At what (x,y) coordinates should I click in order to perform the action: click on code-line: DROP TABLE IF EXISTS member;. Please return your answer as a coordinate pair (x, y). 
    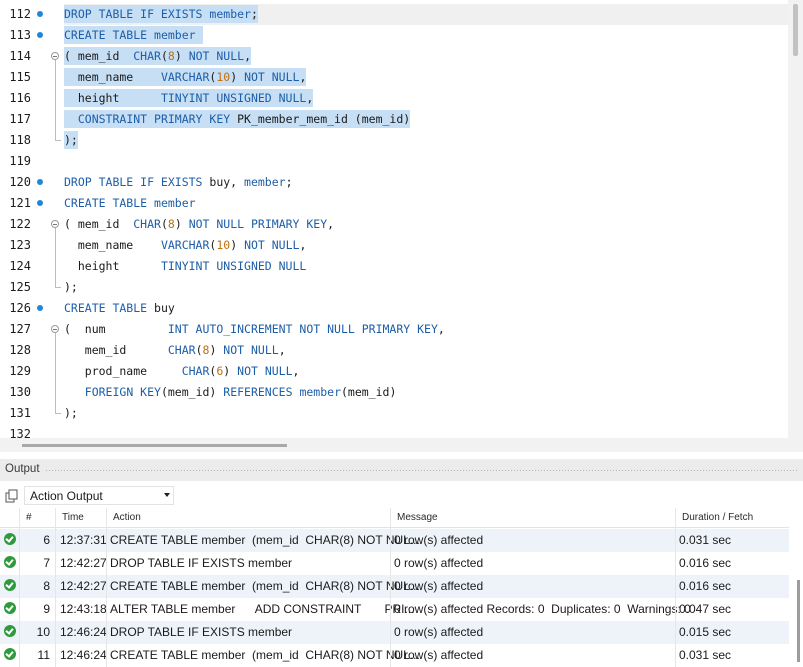
    Looking at the image, I should click on (426, 14).